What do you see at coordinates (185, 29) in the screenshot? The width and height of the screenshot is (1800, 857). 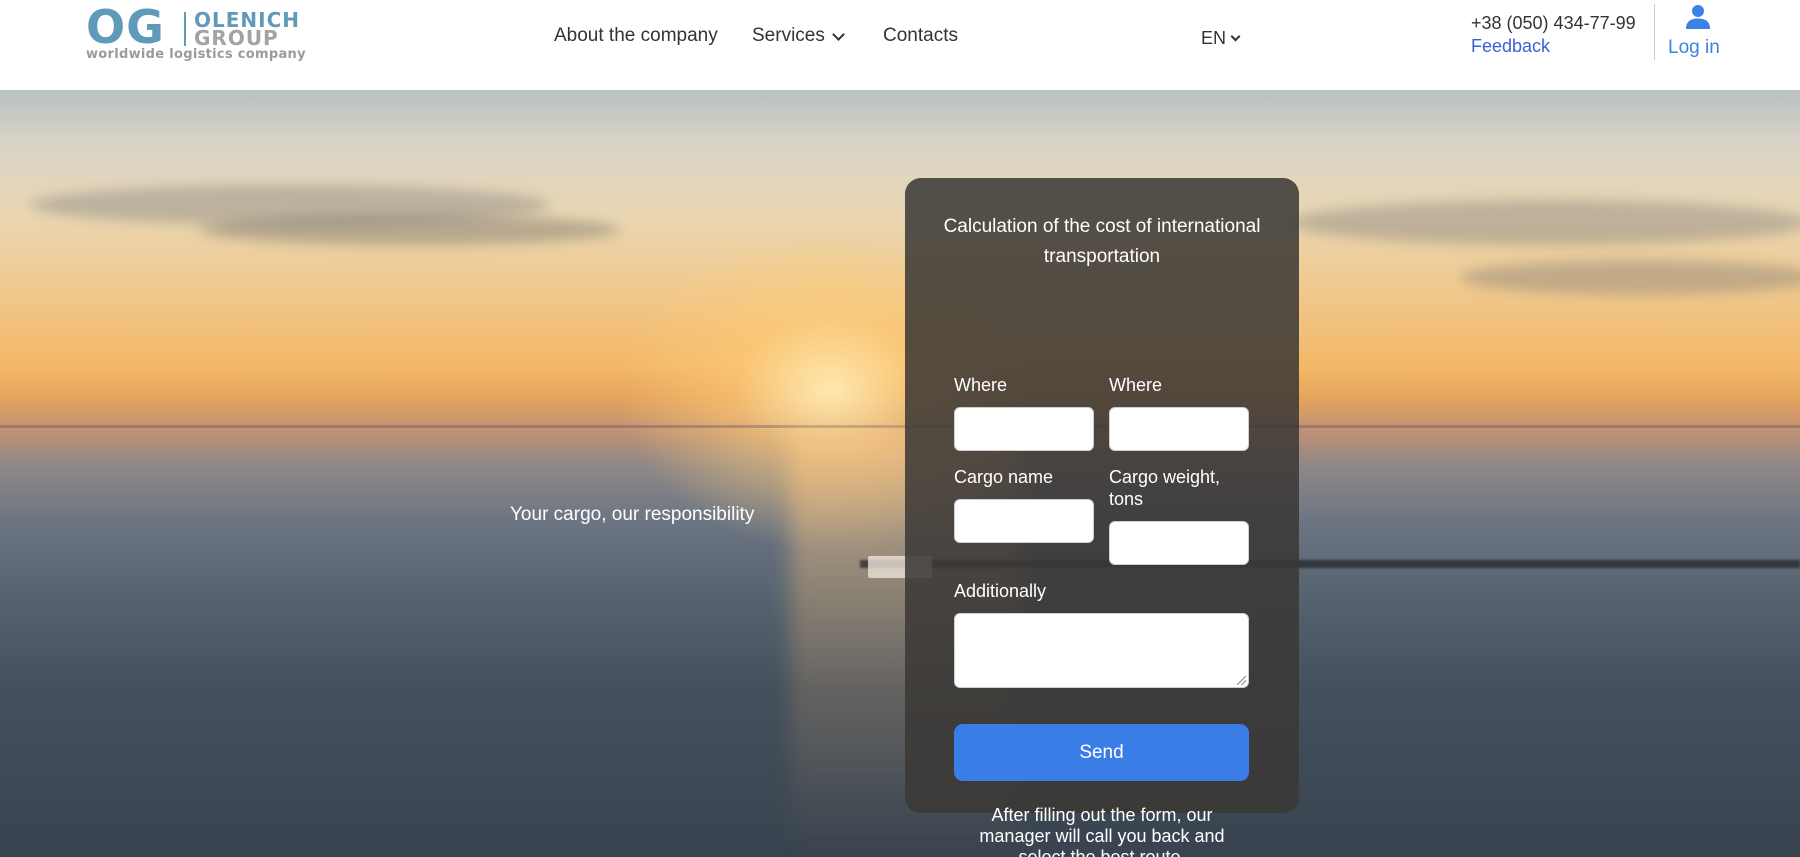 I see `logo-separator` at bounding box center [185, 29].